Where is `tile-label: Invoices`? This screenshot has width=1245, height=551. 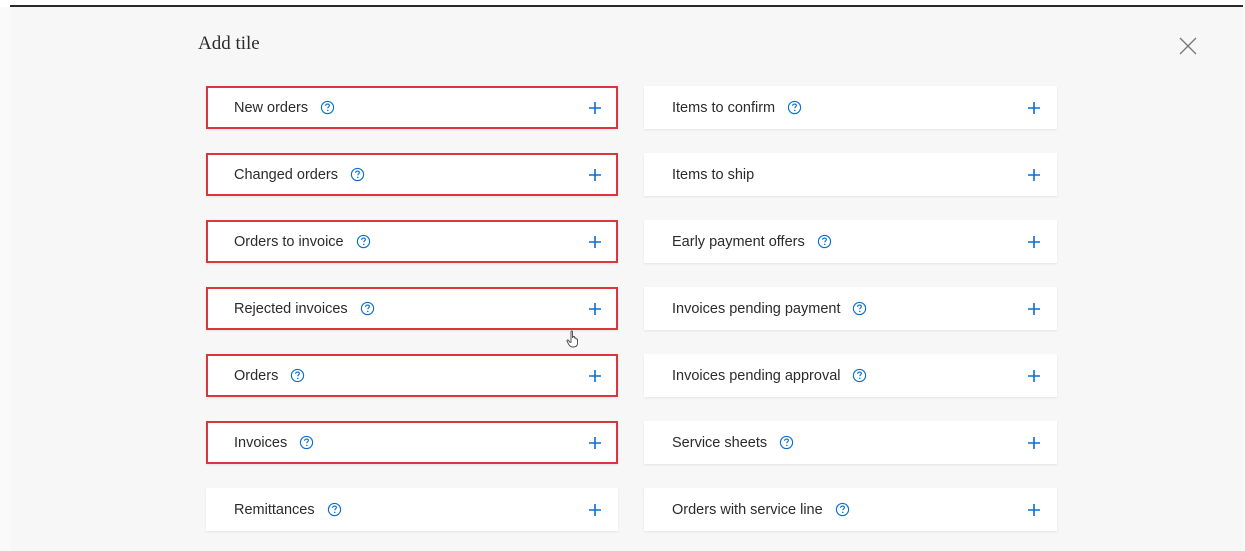 tile-label: Invoices is located at coordinates (274, 443).